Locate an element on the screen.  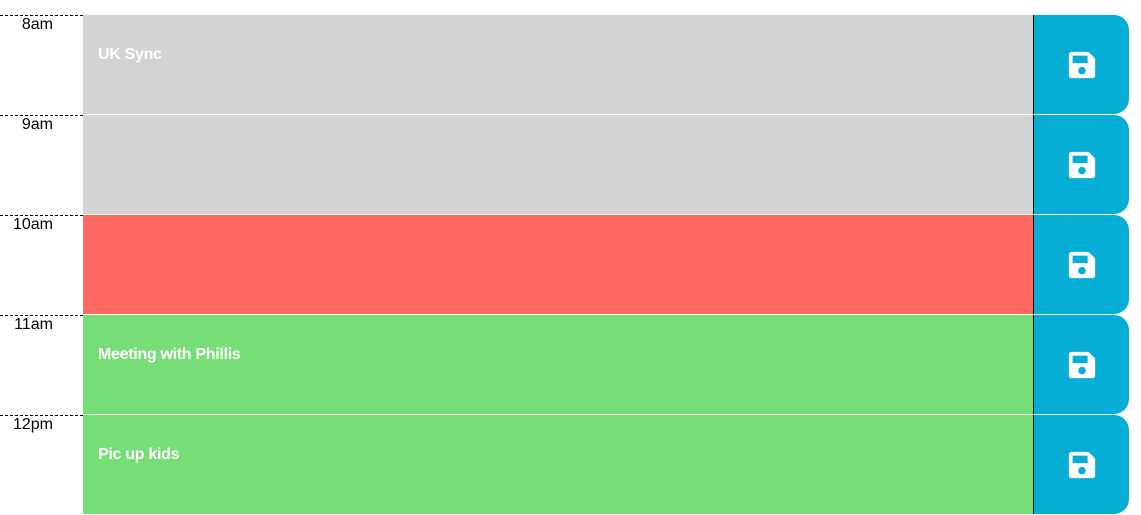
hour-text: 12pm is located at coordinates (32, 424).